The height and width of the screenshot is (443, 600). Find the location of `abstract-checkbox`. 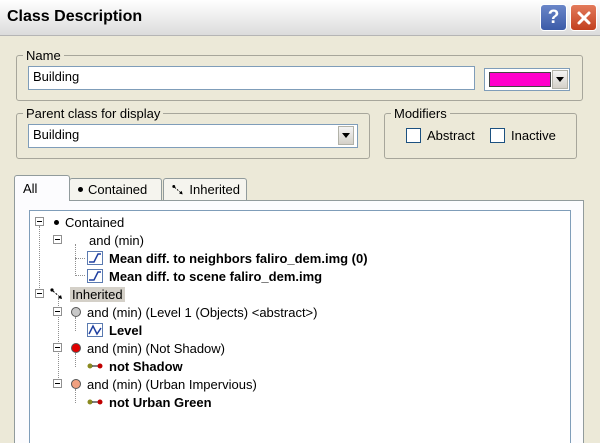

abstract-checkbox is located at coordinates (413, 135).